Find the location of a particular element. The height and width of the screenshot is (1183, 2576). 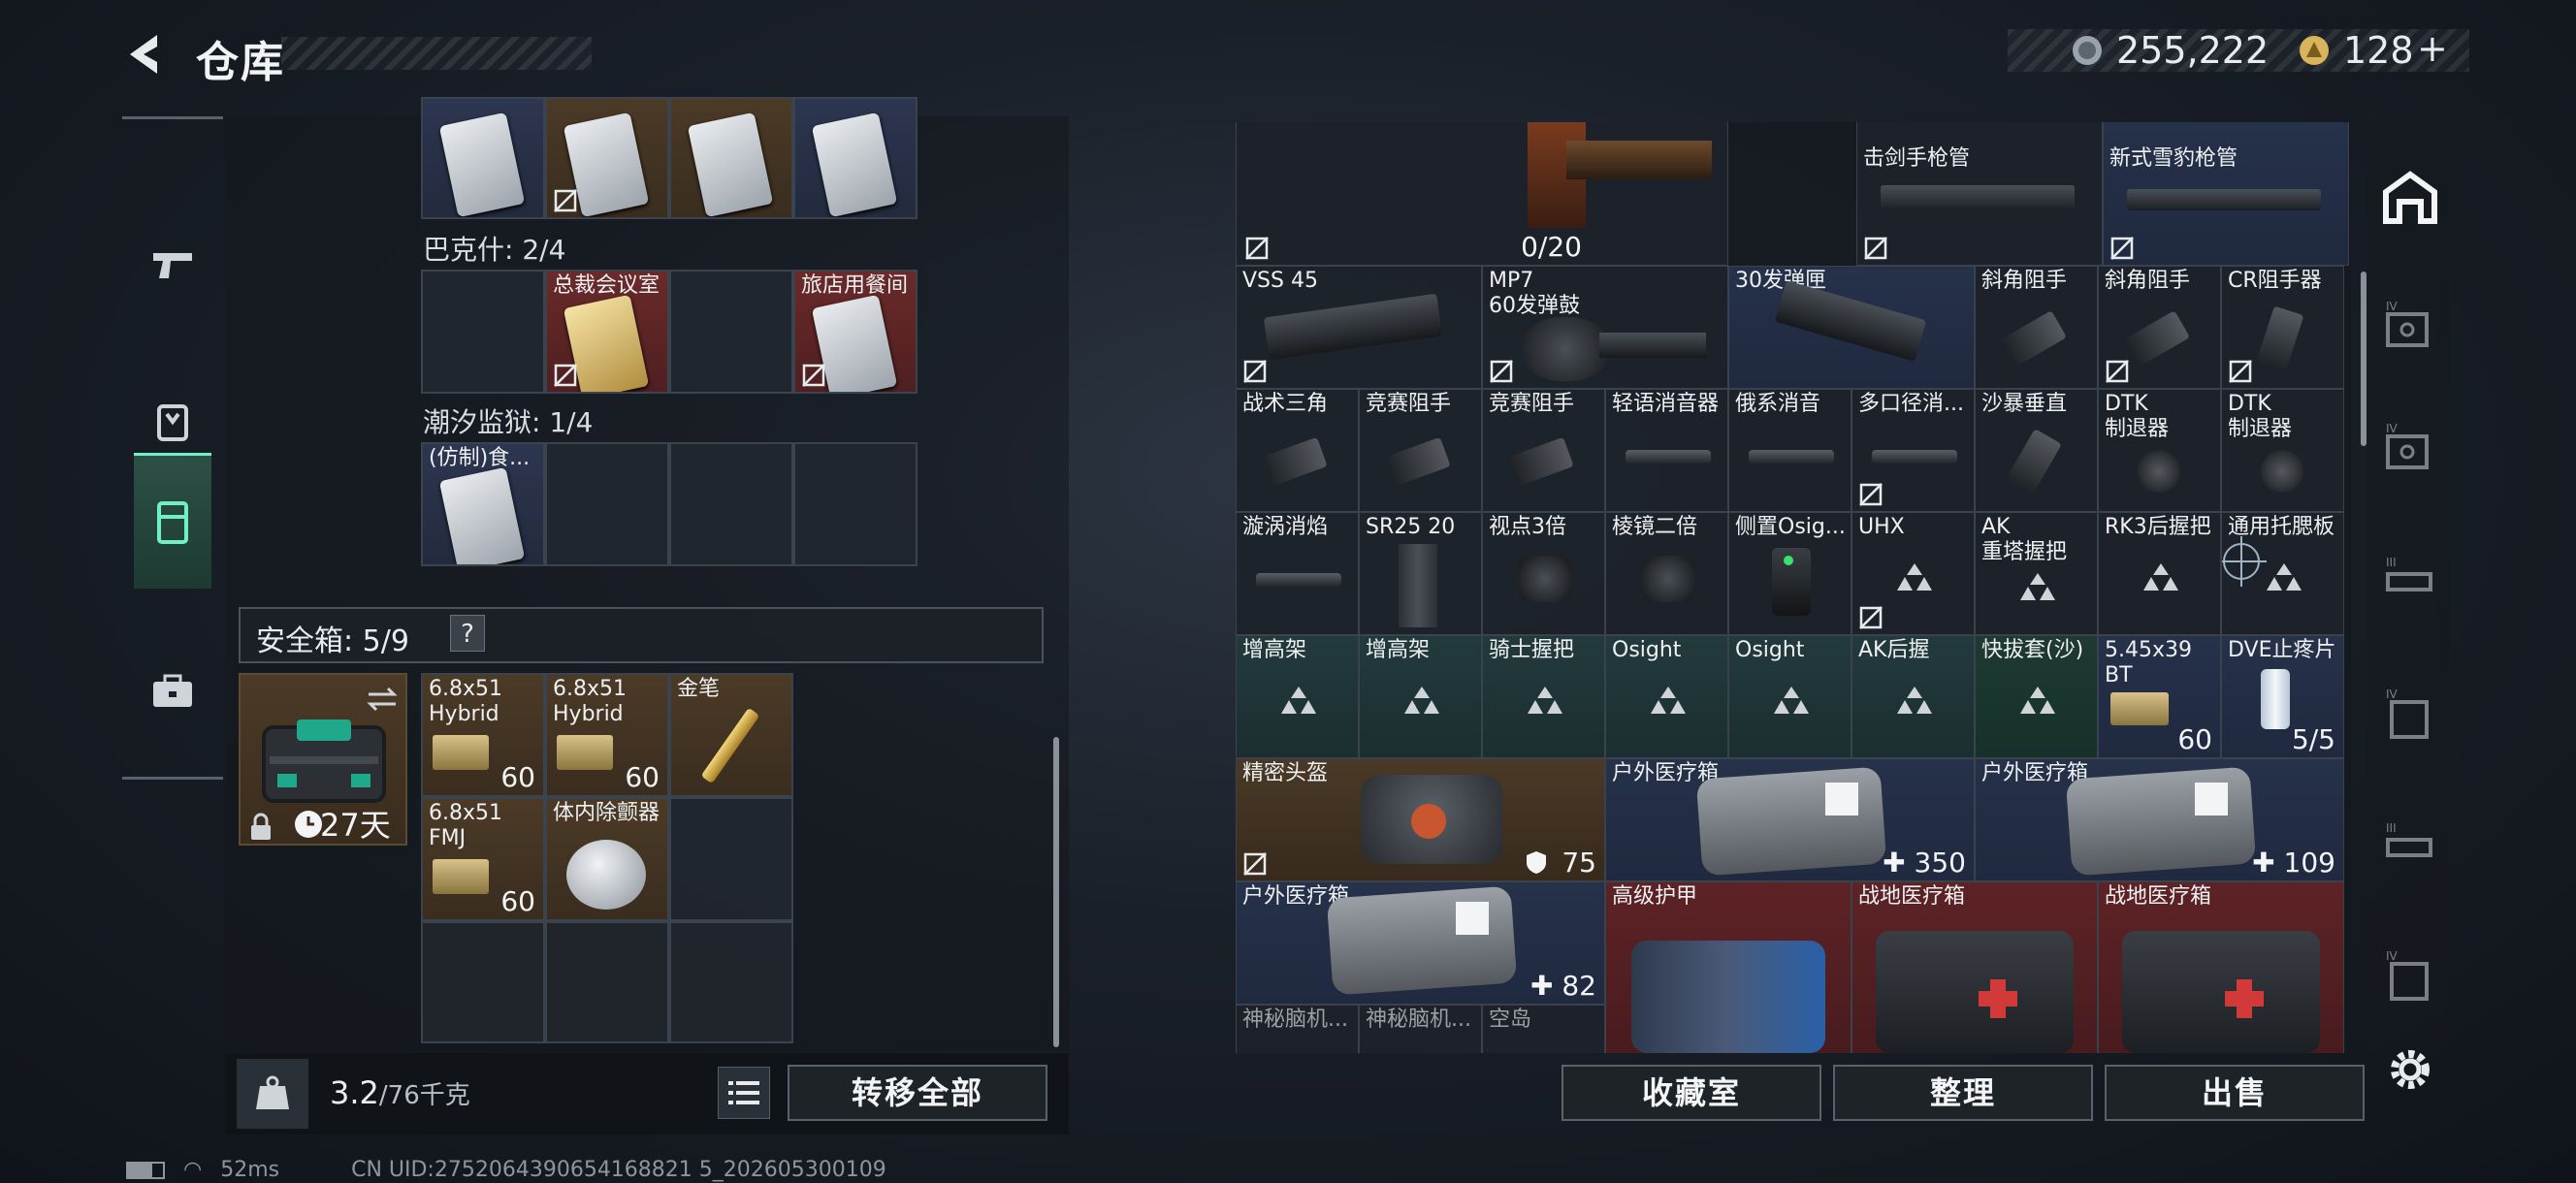

barrel-item: 新式雪豹枪管 is located at coordinates (2226, 194).